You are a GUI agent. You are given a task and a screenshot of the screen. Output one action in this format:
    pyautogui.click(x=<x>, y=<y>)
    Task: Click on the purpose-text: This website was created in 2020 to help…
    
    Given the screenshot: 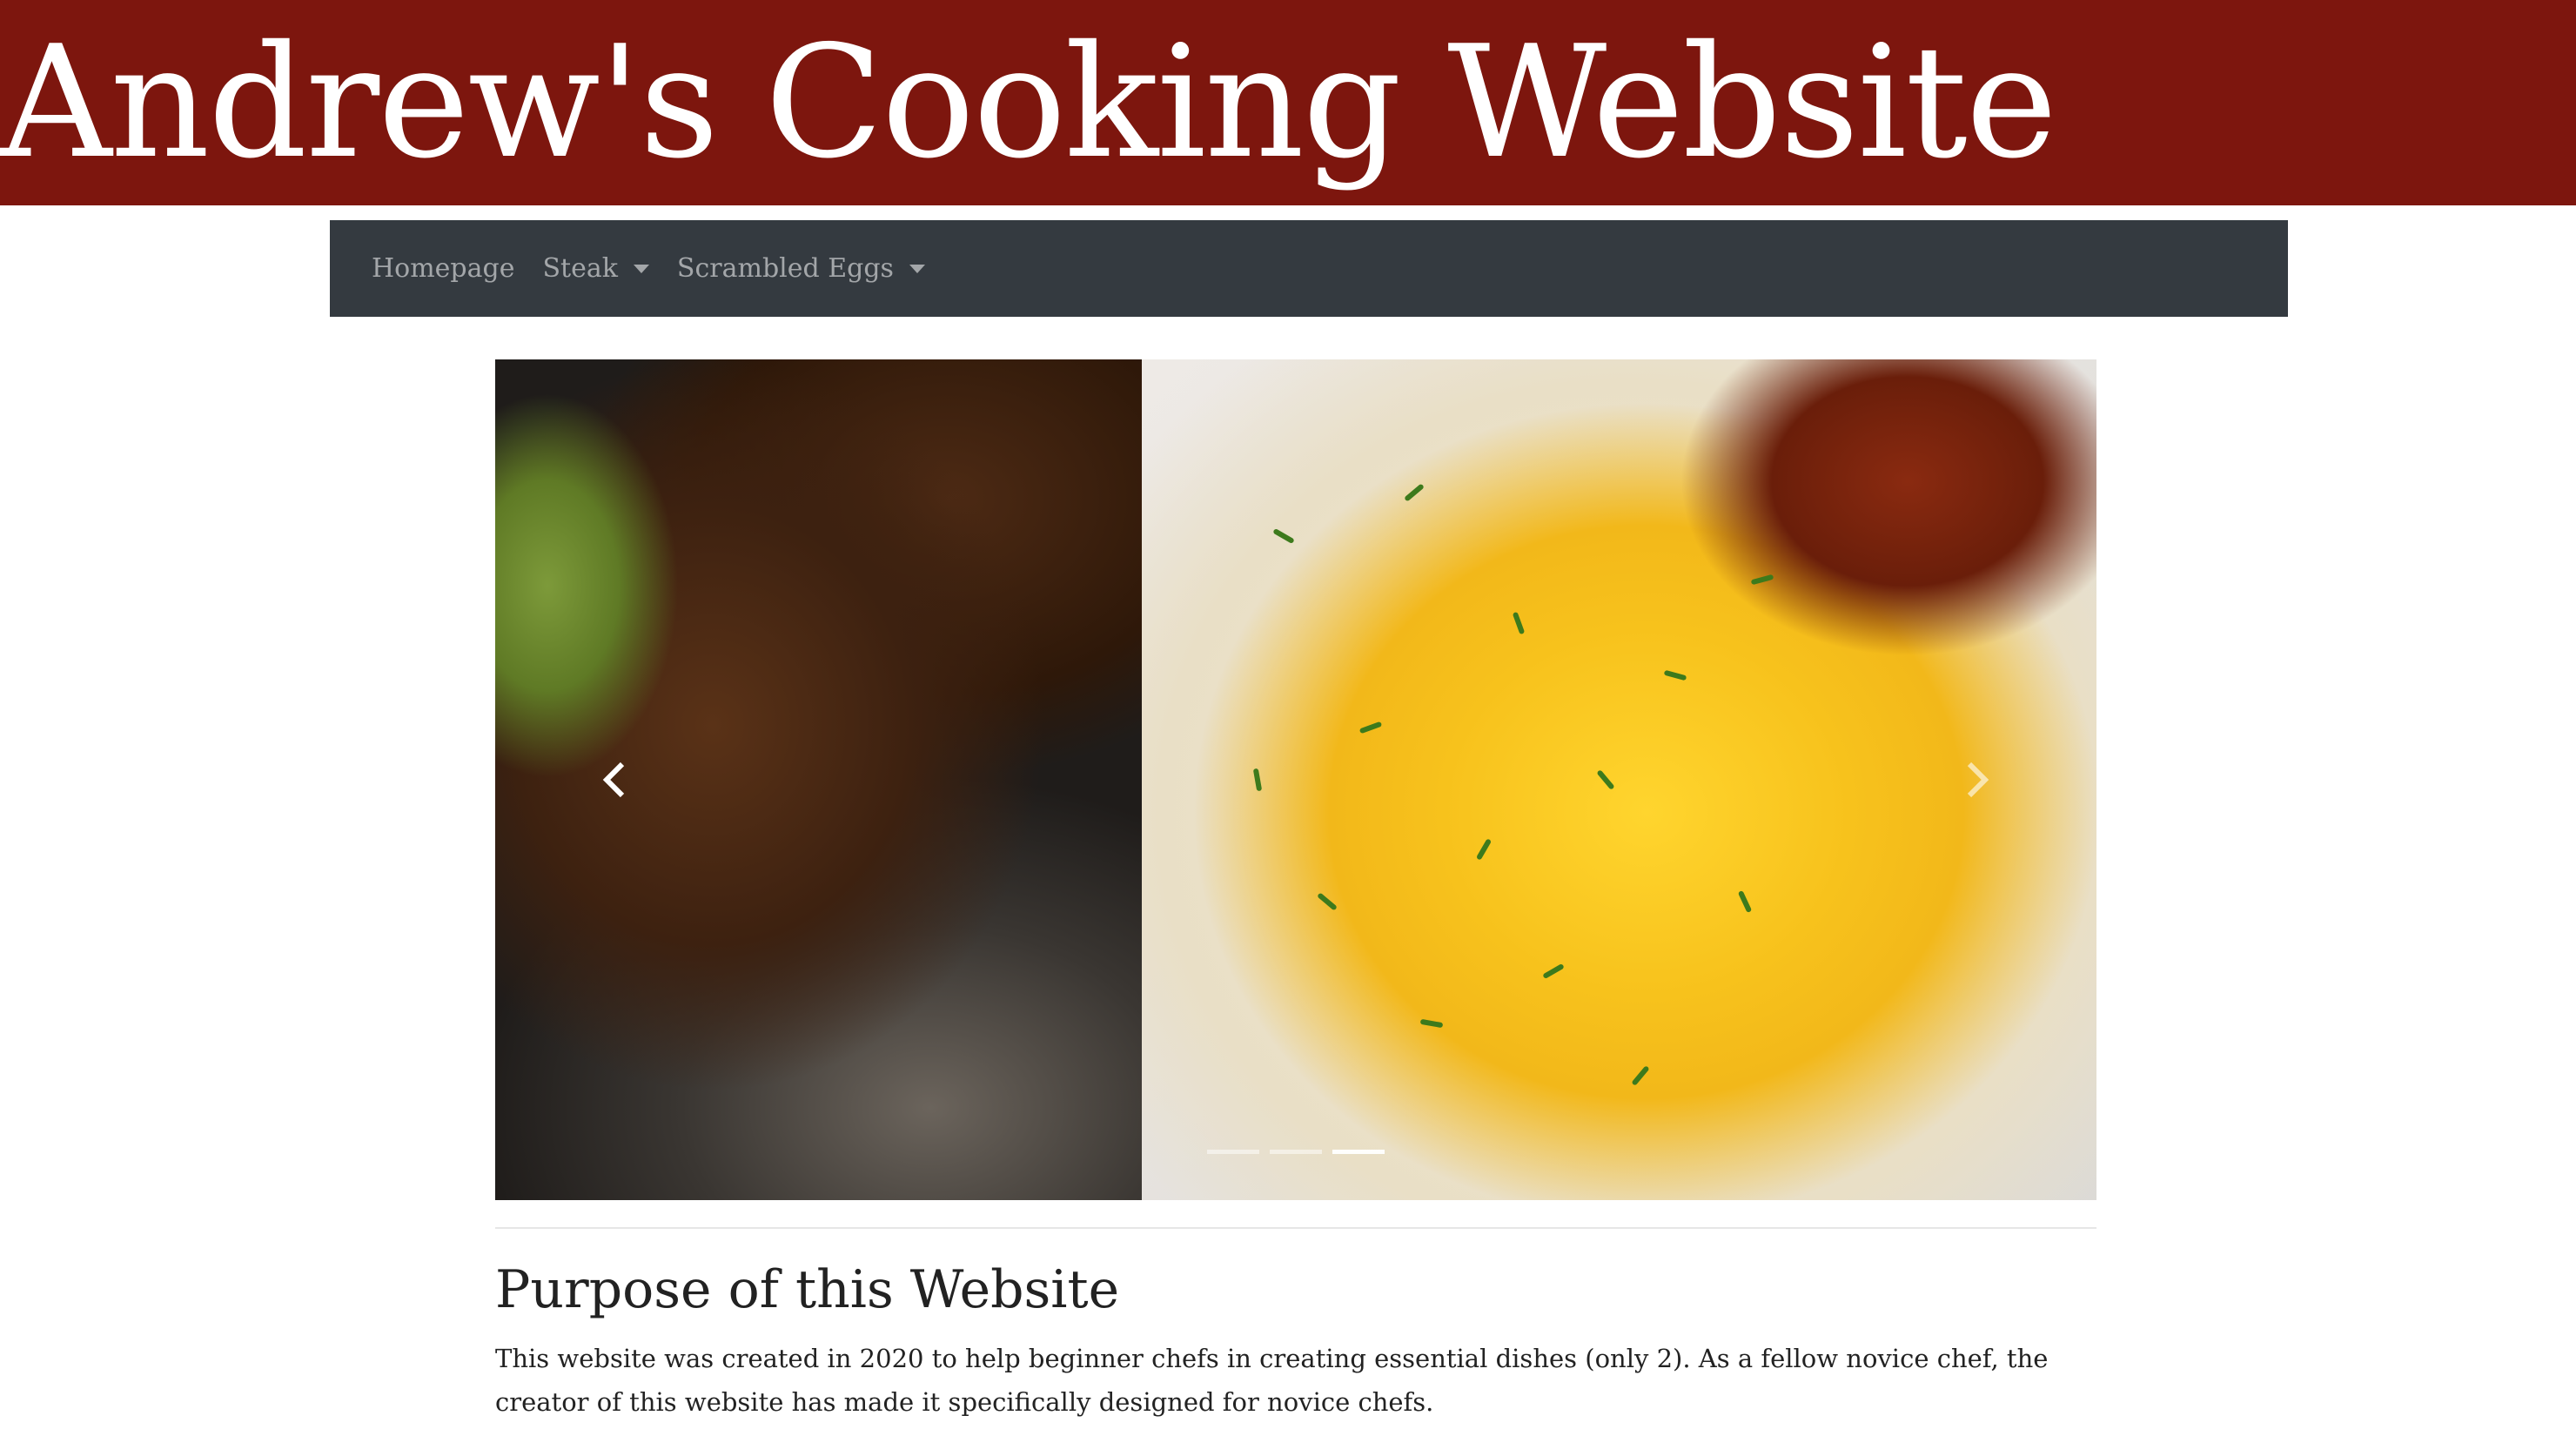 What is the action you would take?
    pyautogui.click(x=1272, y=1380)
    